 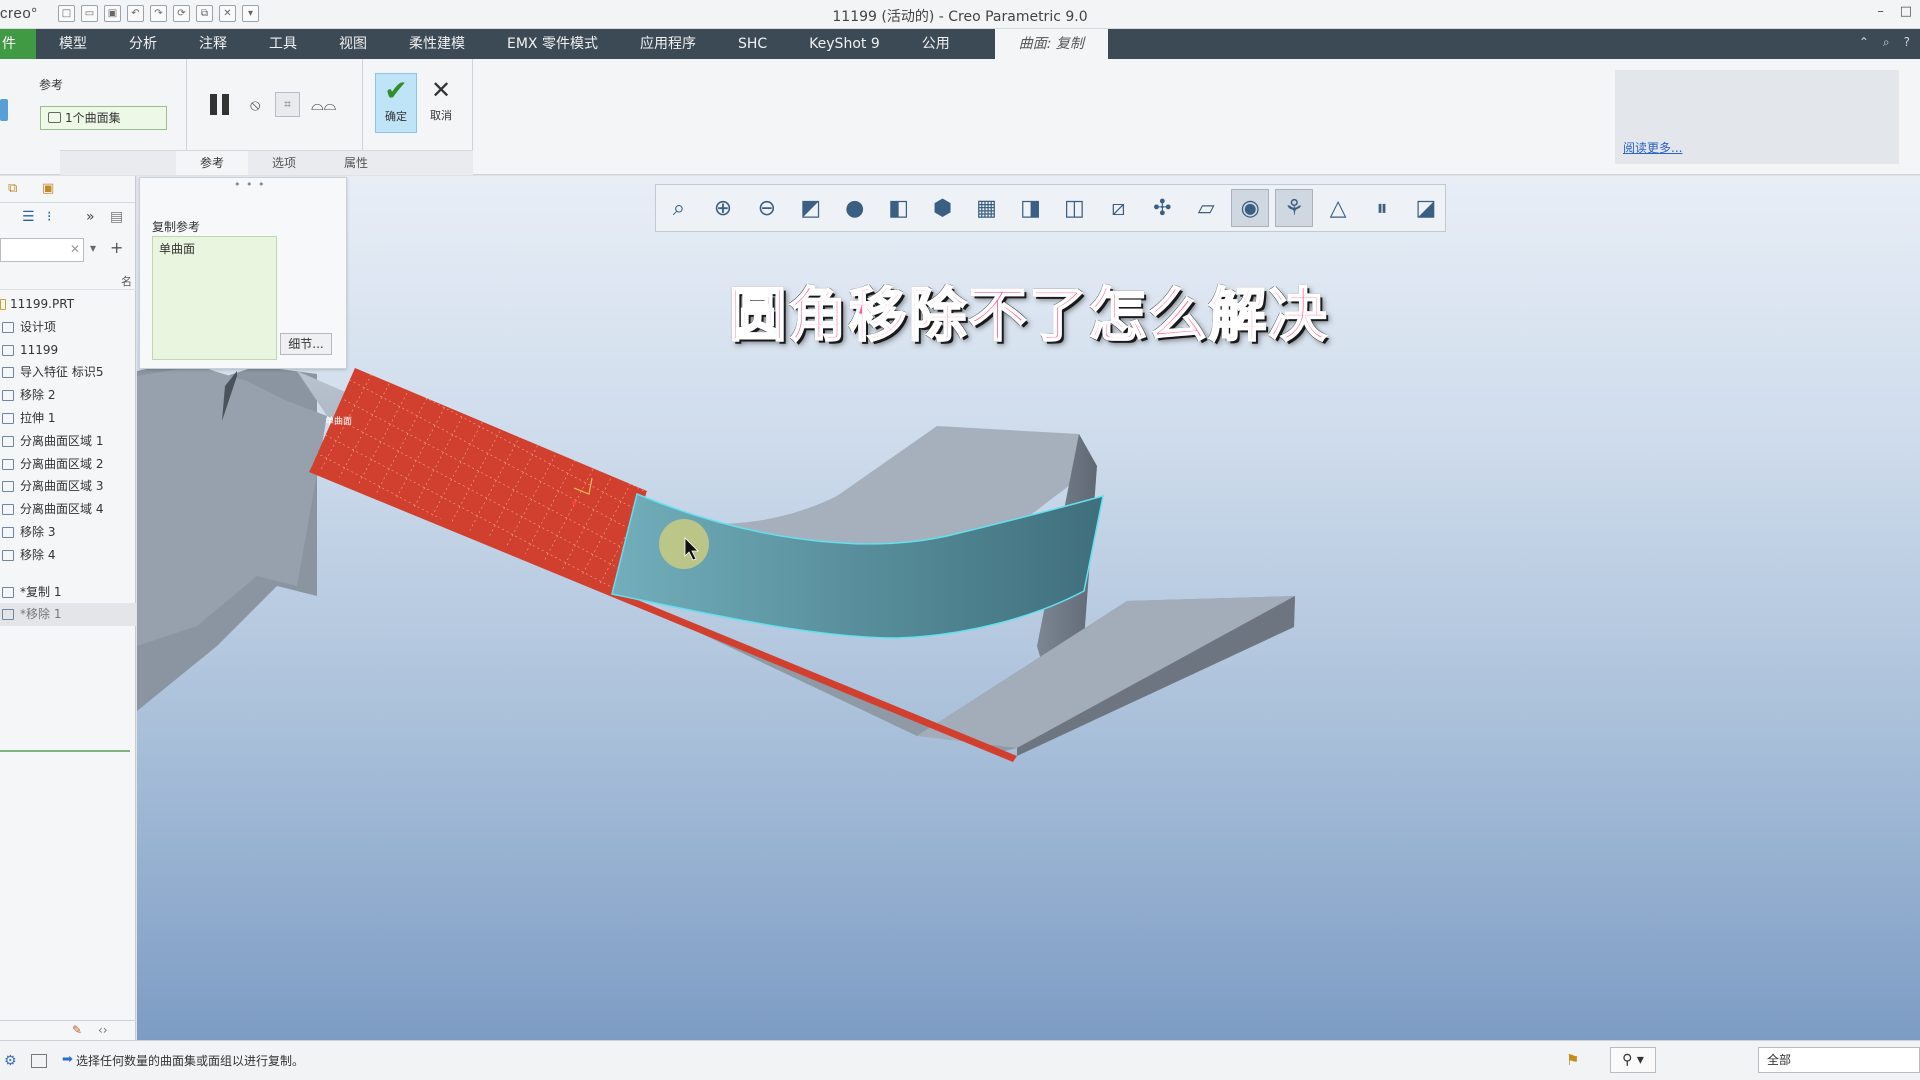 I want to click on copy-references-list: 单曲面, so click(x=214, y=298).